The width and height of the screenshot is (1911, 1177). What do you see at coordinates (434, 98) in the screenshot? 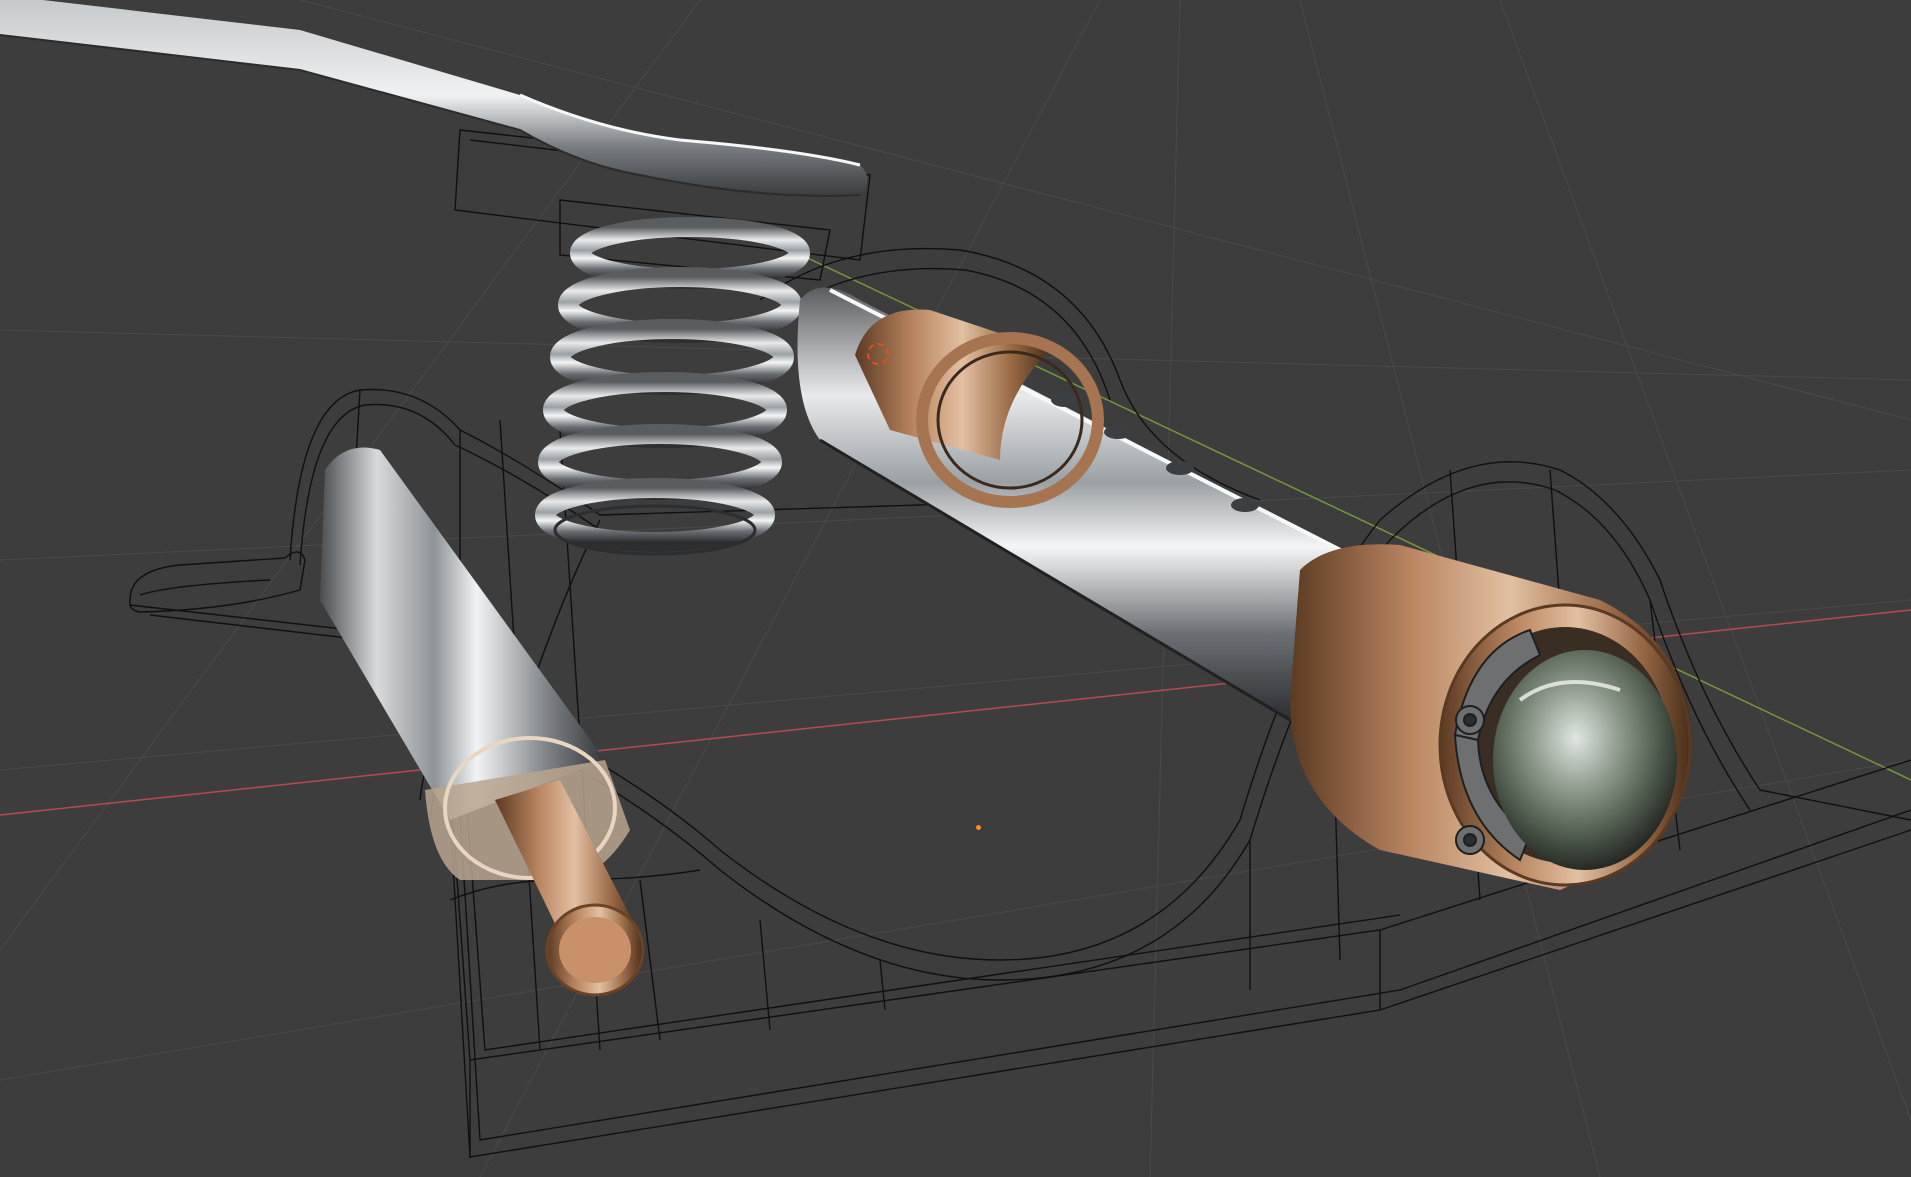
I see `lever-arm` at bounding box center [434, 98].